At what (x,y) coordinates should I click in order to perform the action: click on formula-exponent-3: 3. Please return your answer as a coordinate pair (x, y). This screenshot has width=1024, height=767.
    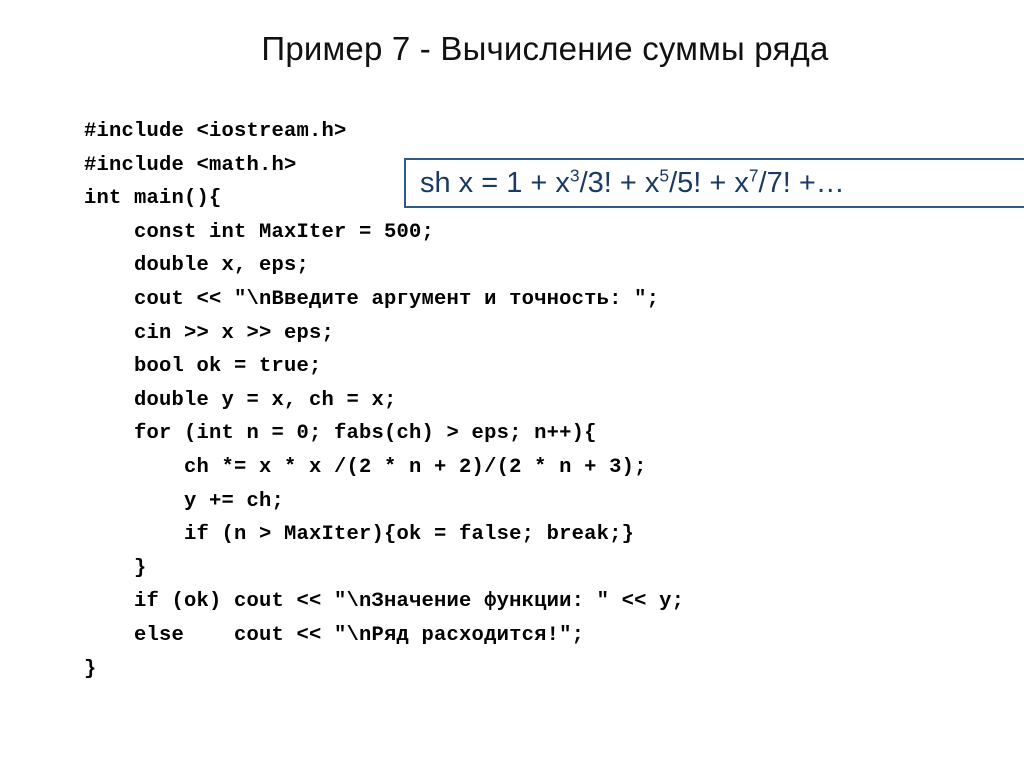
    Looking at the image, I should click on (574, 174).